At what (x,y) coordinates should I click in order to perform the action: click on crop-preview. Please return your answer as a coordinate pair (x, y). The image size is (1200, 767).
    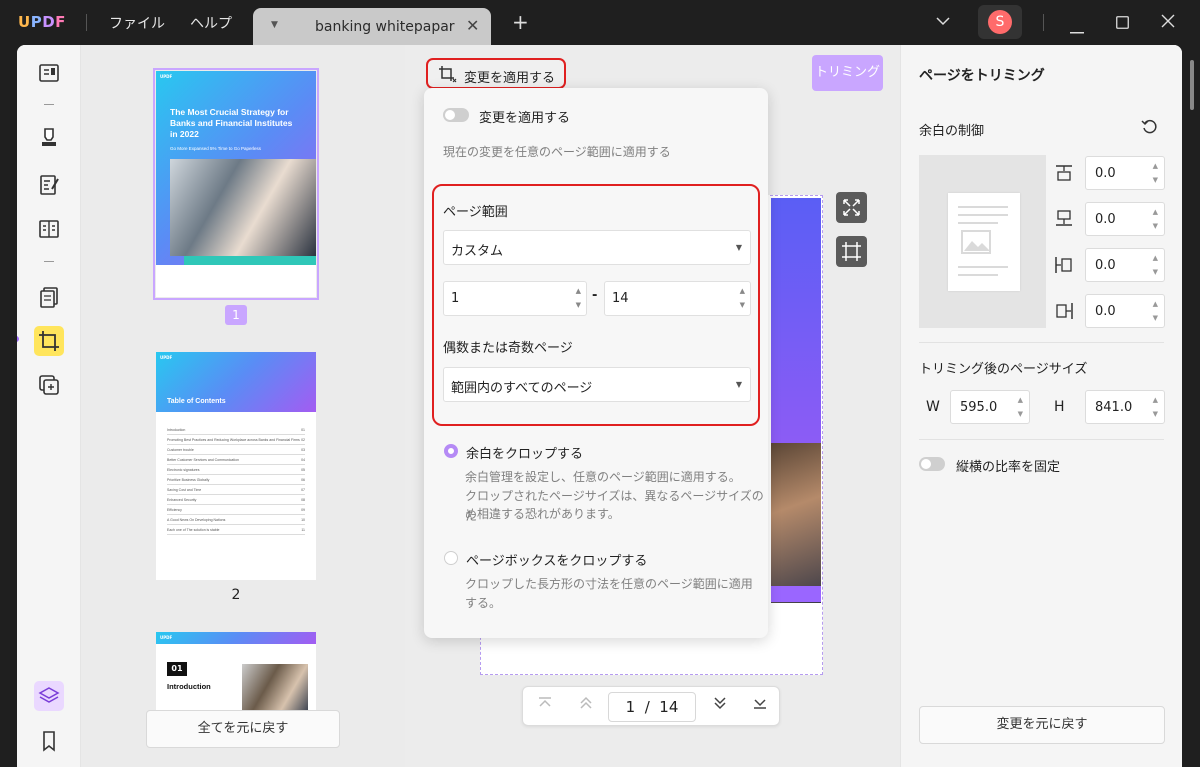
    Looking at the image, I should click on (982, 241).